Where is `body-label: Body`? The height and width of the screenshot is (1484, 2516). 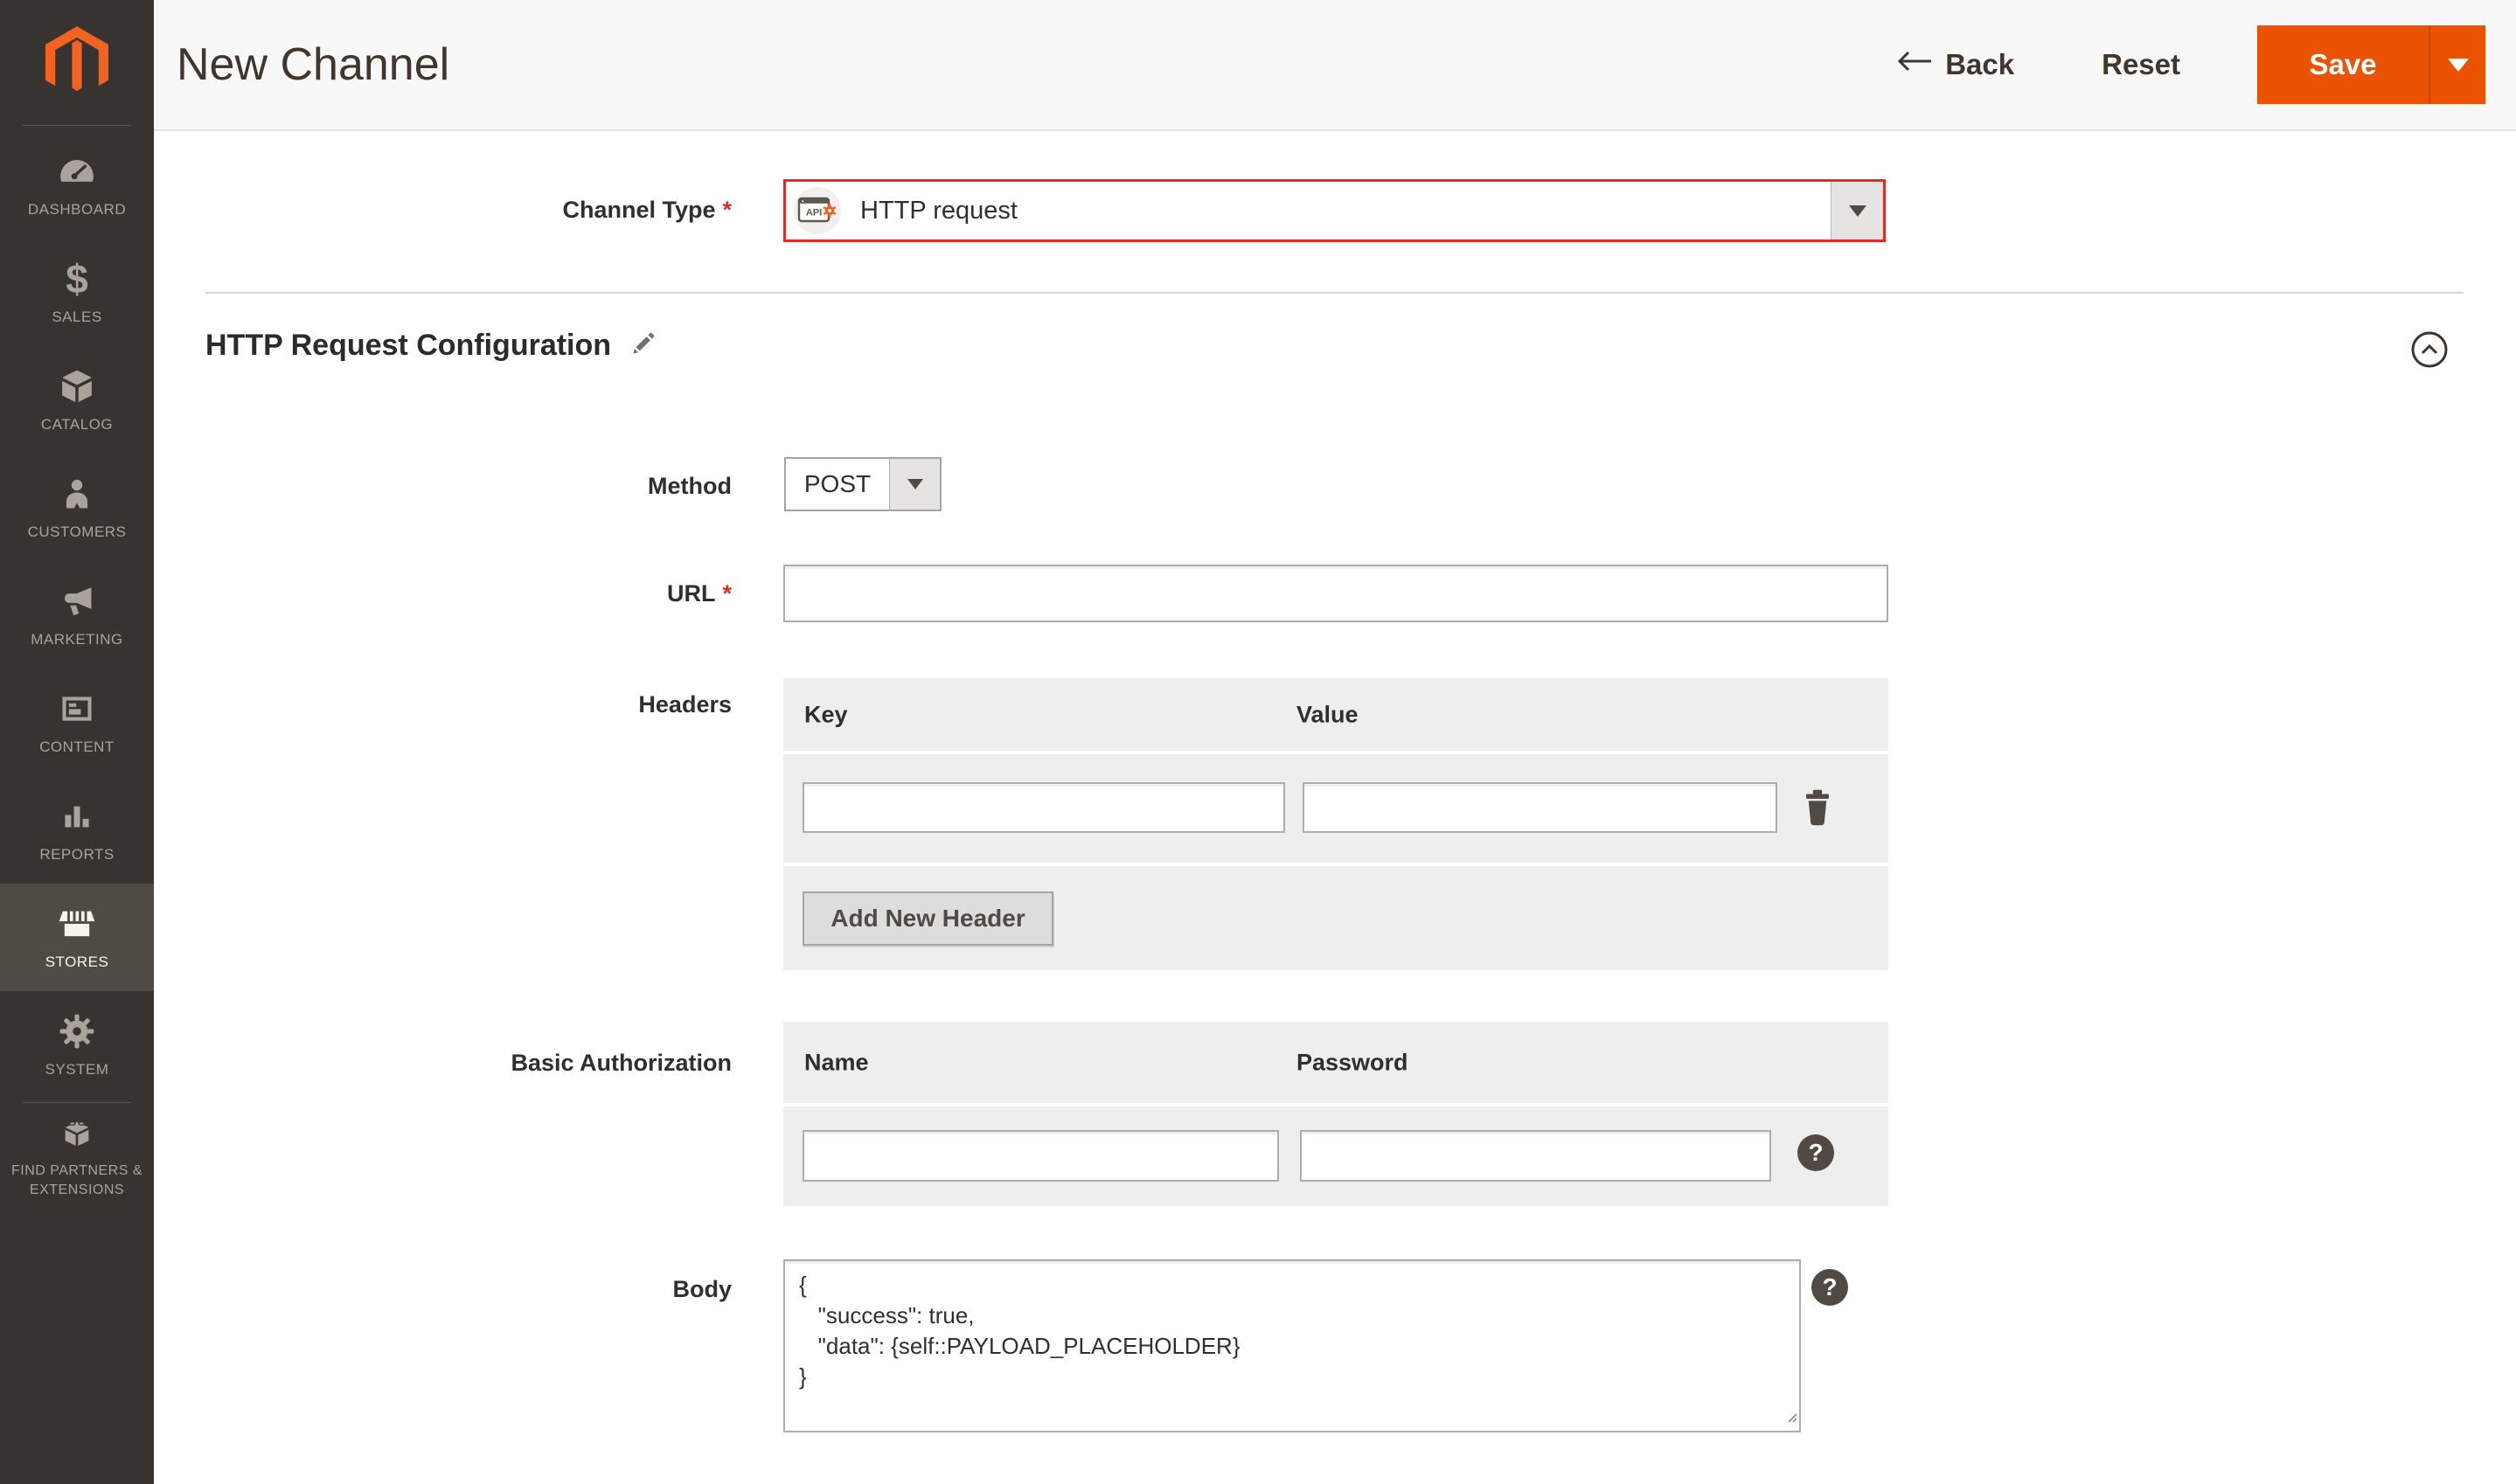 body-label: Body is located at coordinates (702, 1289).